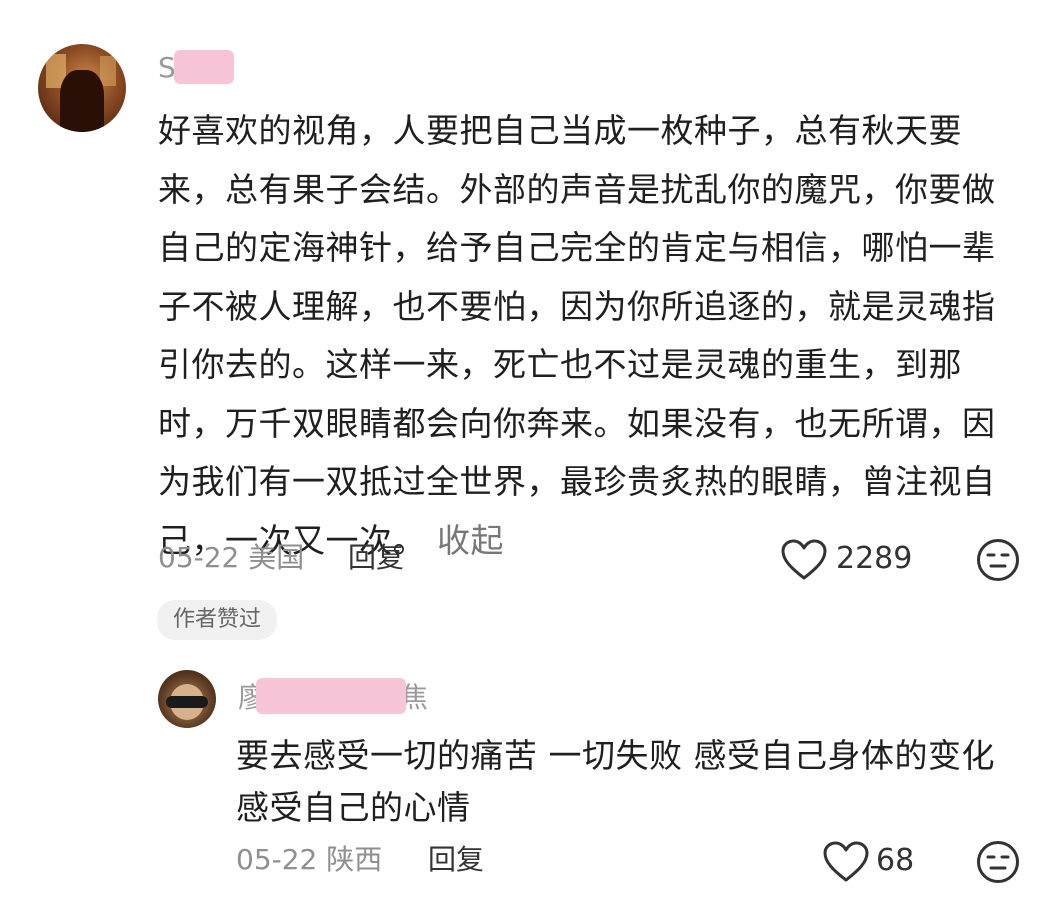 The image size is (1061, 897). What do you see at coordinates (199, 557) in the screenshot?
I see `comment-date: 05-22` at bounding box center [199, 557].